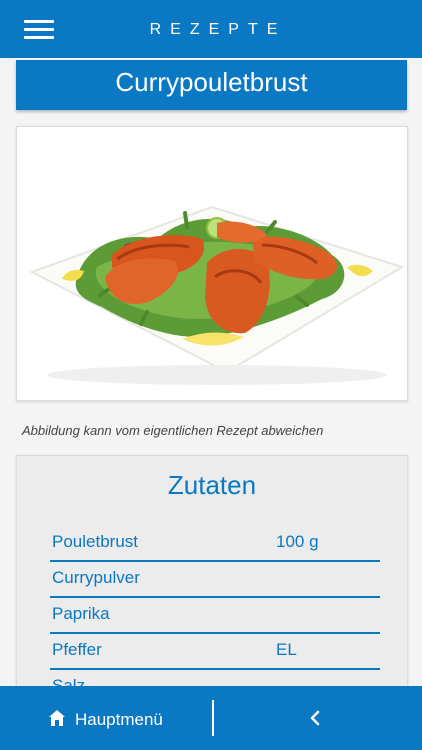  I want to click on ingredient-row: Pouletbrust 100 g, so click(215, 544).